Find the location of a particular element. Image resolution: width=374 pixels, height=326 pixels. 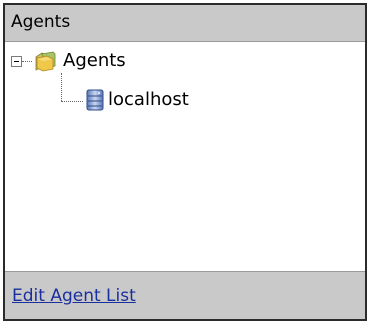

collapse-toggle-icon is located at coordinates (16, 61).